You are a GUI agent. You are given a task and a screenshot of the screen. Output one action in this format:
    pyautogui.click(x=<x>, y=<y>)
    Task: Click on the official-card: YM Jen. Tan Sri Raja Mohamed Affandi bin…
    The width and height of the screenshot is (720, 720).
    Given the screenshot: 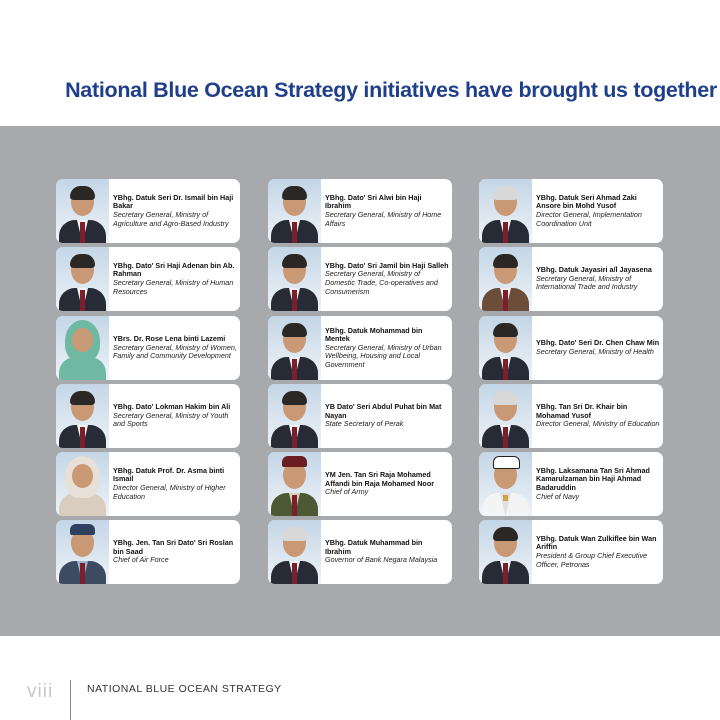 What is the action you would take?
    pyautogui.click(x=360, y=484)
    